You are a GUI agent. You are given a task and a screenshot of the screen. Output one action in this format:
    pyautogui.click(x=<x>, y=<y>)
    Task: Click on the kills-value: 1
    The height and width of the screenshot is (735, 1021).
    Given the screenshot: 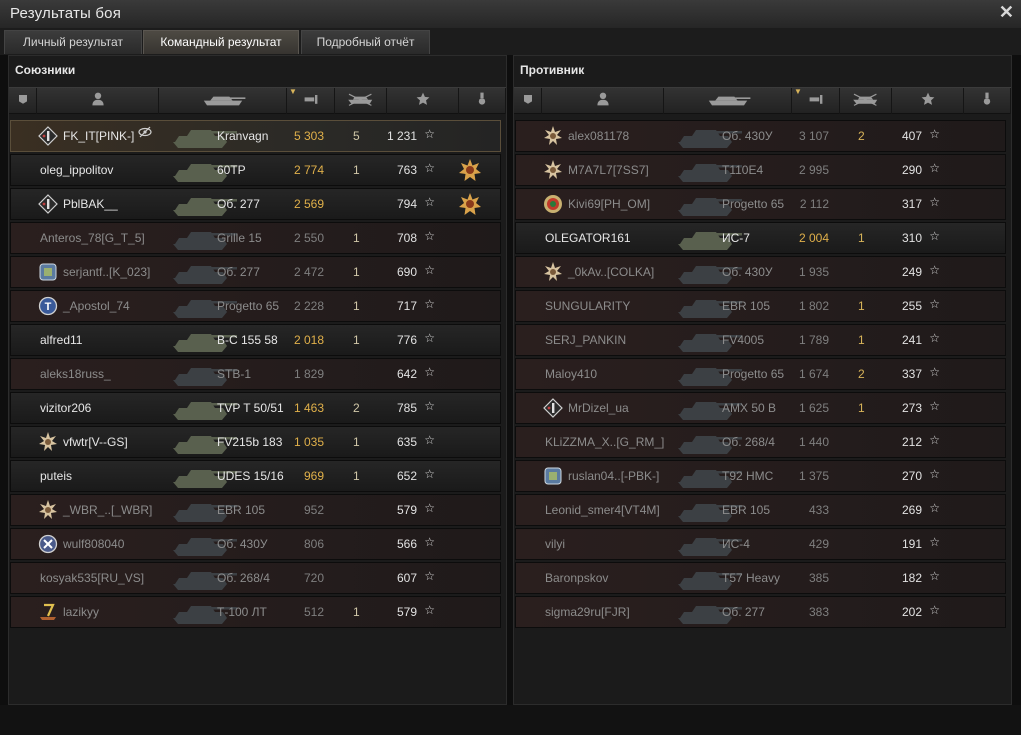 What is the action you would take?
    pyautogui.click(x=356, y=612)
    